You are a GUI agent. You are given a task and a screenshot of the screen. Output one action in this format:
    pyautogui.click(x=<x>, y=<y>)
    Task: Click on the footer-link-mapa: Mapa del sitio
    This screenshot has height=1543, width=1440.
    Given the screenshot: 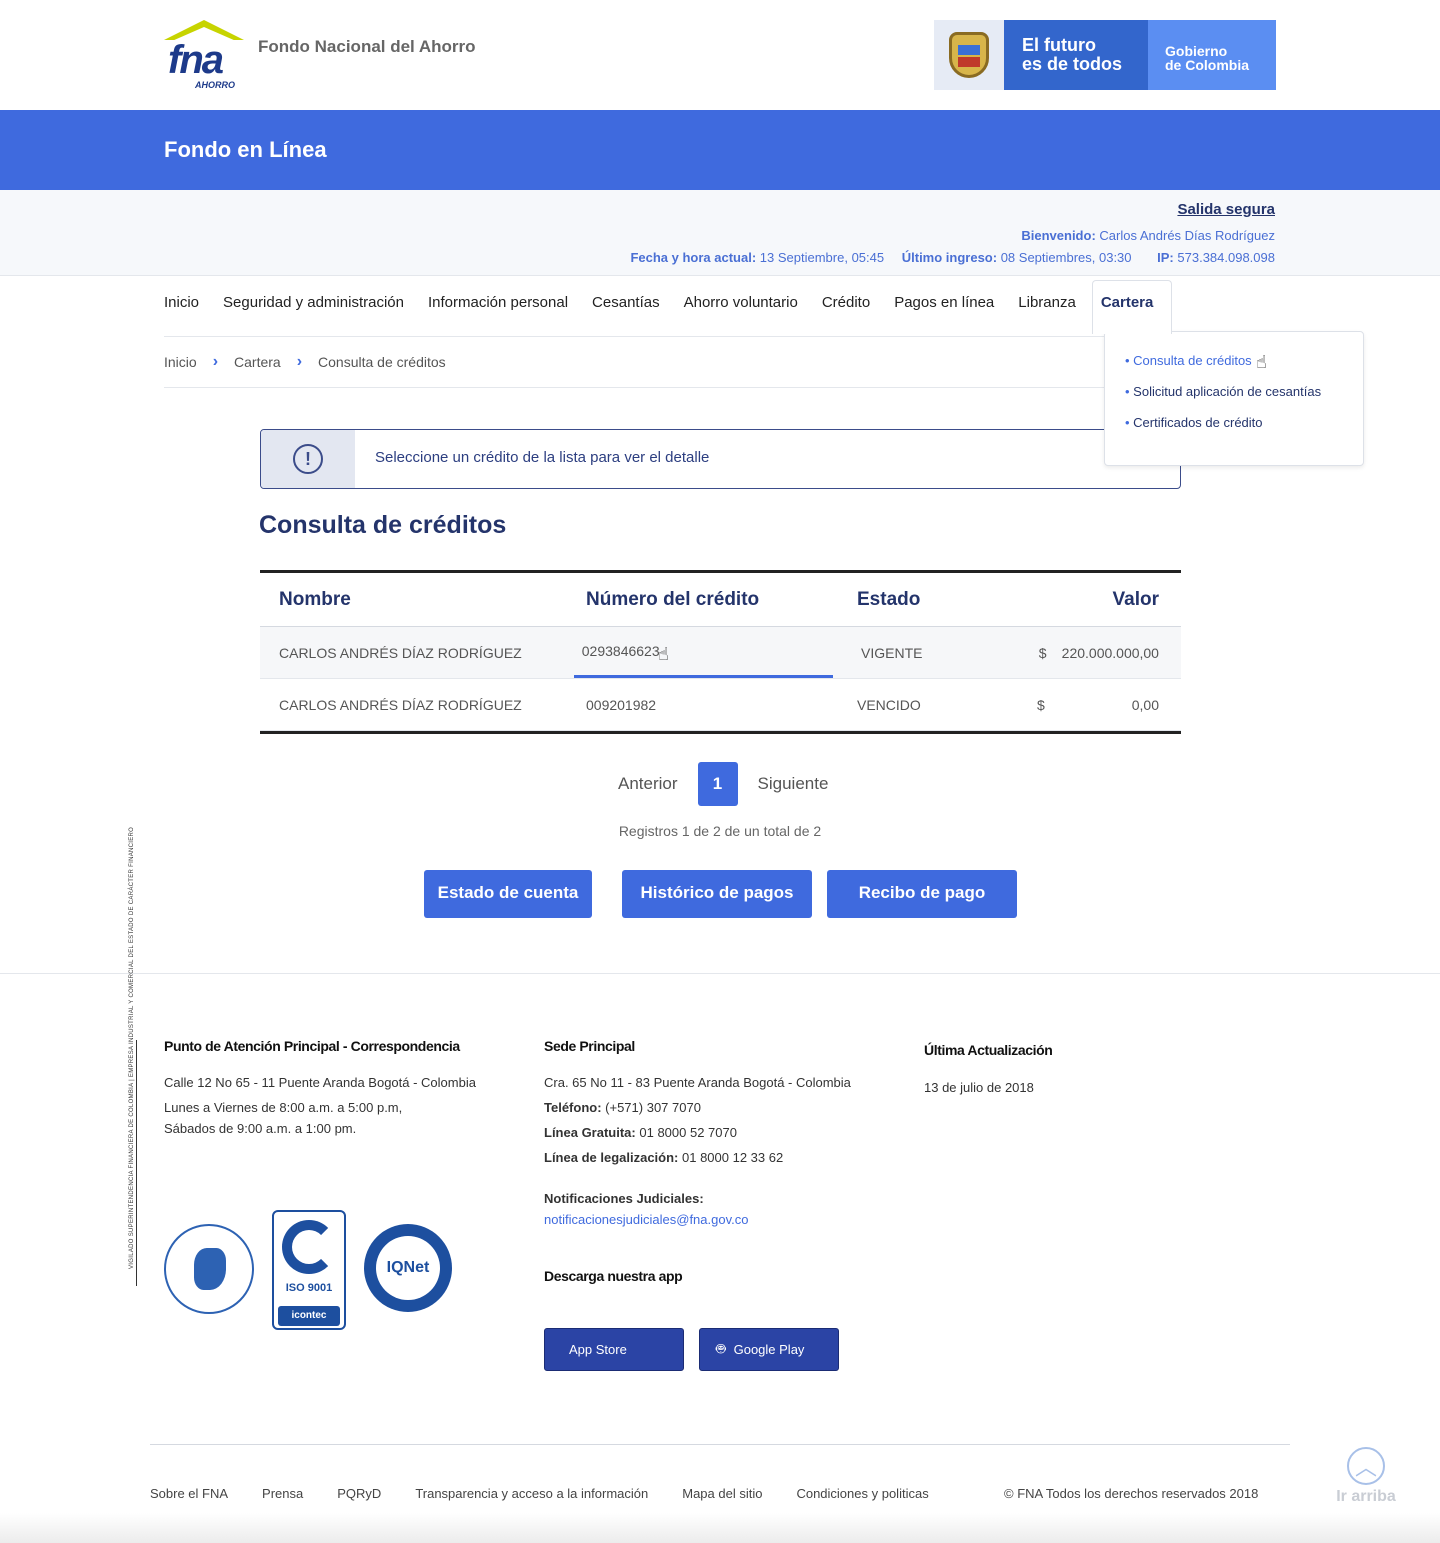 What is the action you would take?
    pyautogui.click(x=722, y=1493)
    